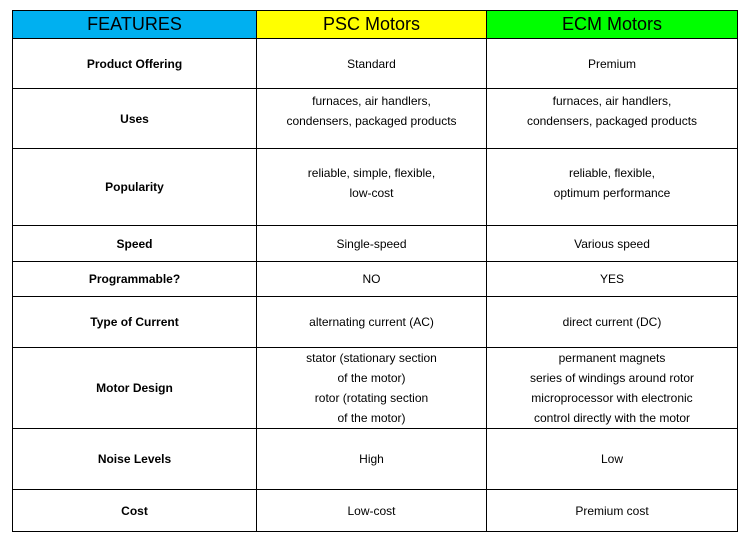 The width and height of the screenshot is (752, 545). What do you see at coordinates (134, 510) in the screenshot?
I see `feature-cell: Cost` at bounding box center [134, 510].